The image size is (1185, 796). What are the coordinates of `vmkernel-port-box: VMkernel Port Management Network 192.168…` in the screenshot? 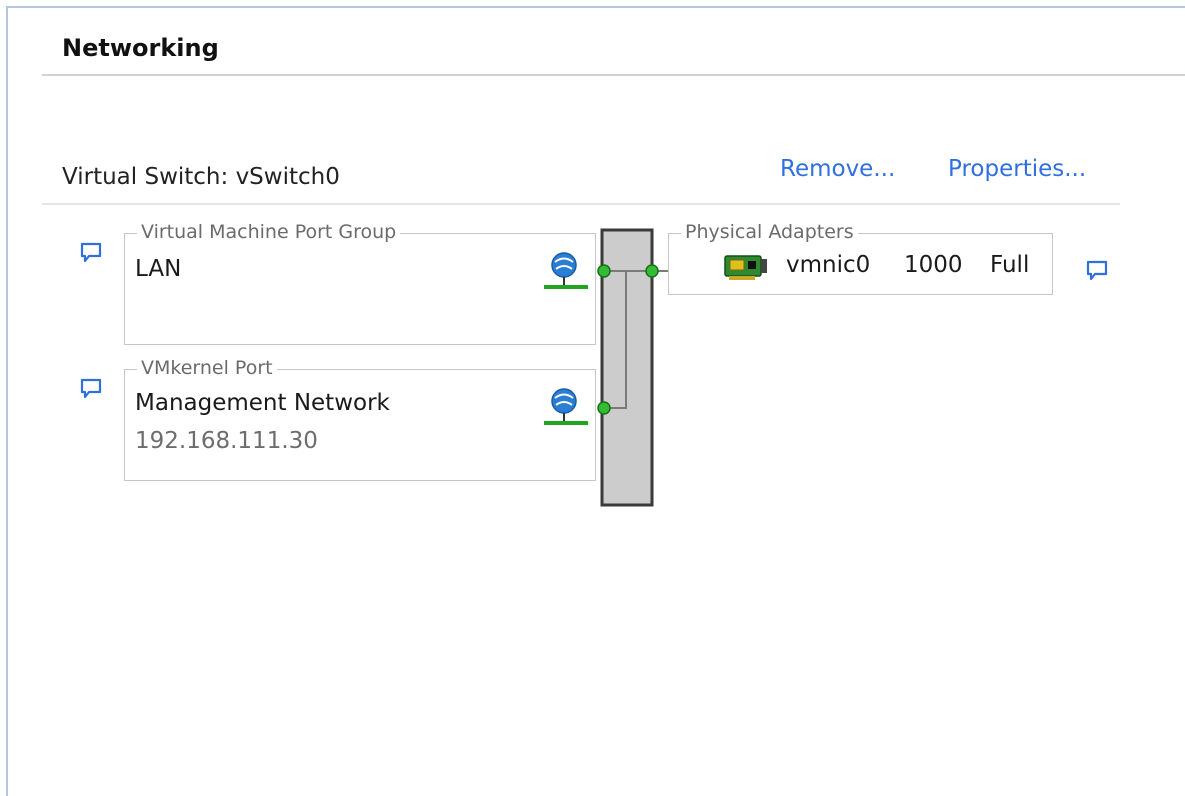 It's located at (360, 419).